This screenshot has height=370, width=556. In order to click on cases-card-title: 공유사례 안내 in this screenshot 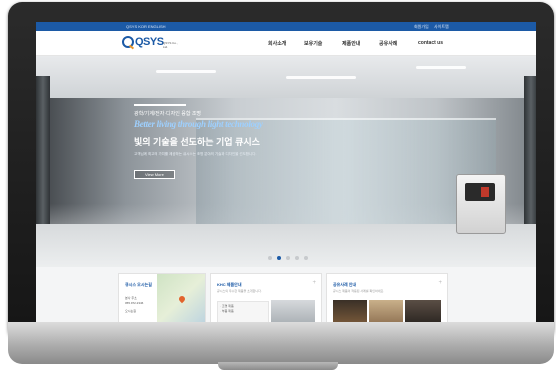, I will do `click(345, 284)`.